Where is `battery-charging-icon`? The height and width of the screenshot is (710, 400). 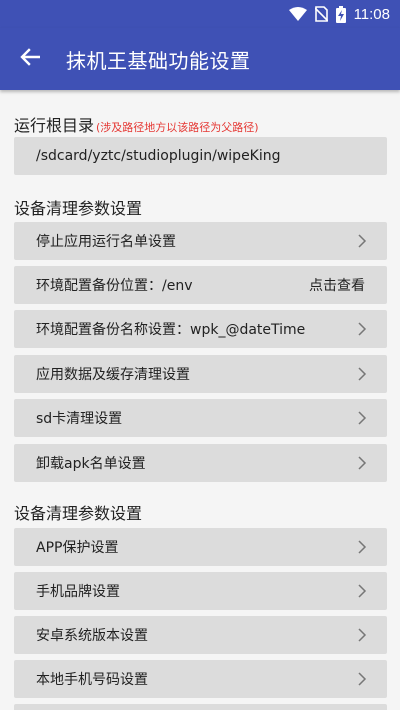
battery-charging-icon is located at coordinates (340, 14).